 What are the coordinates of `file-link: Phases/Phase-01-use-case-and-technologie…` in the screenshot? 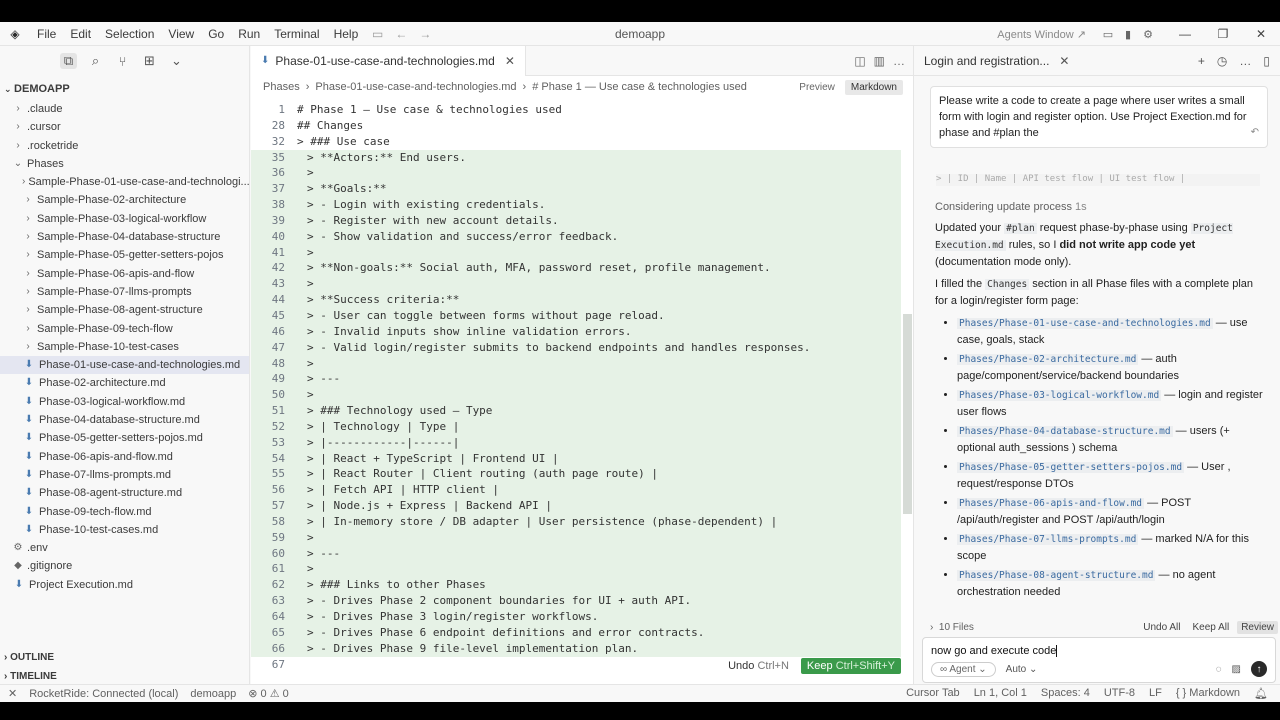 It's located at (1085, 323).